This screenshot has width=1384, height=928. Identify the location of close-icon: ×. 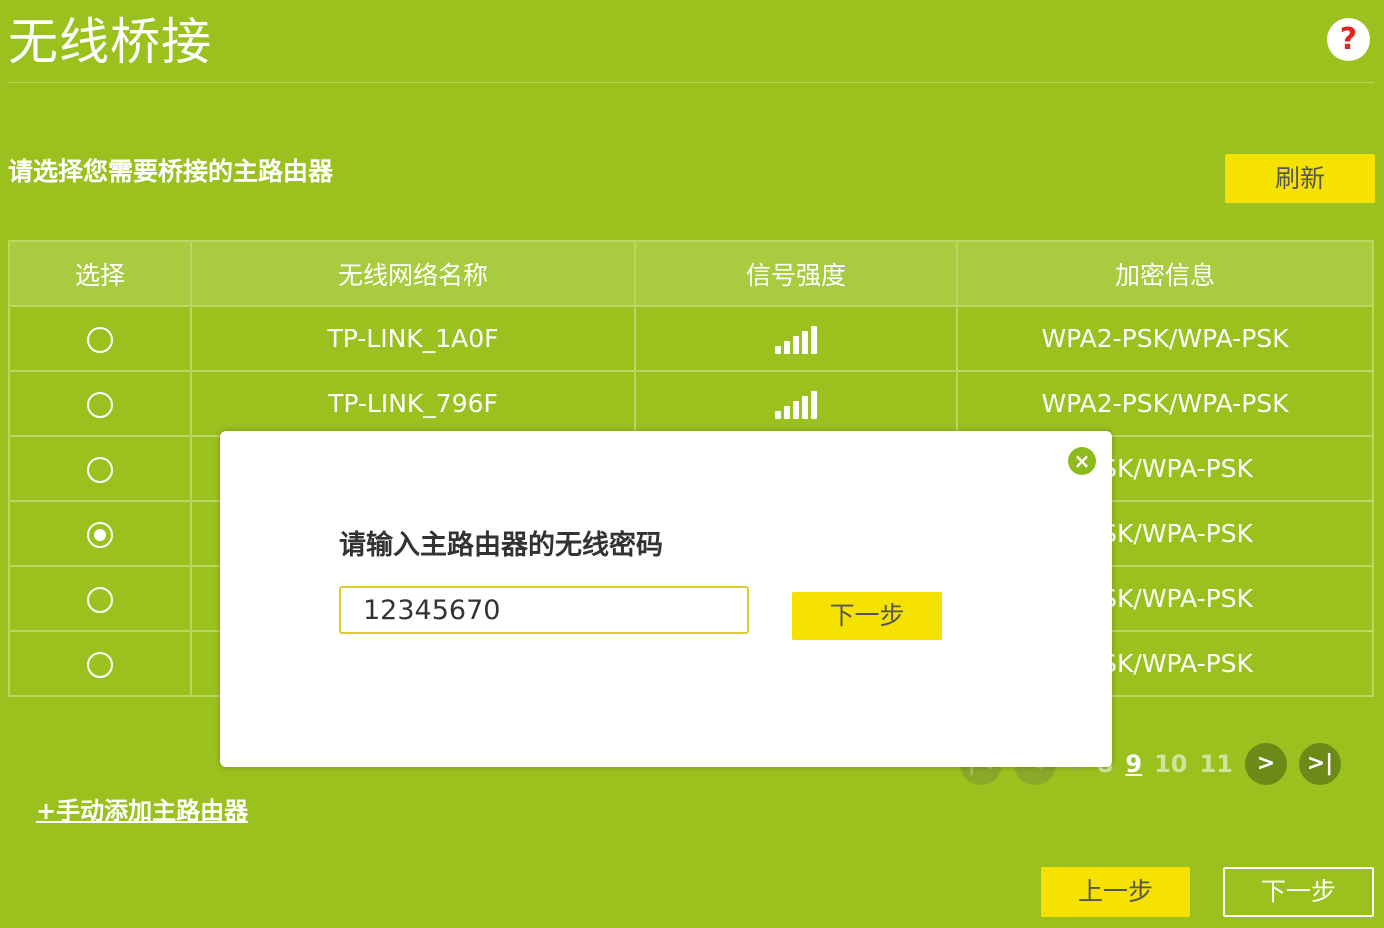
(1082, 461).